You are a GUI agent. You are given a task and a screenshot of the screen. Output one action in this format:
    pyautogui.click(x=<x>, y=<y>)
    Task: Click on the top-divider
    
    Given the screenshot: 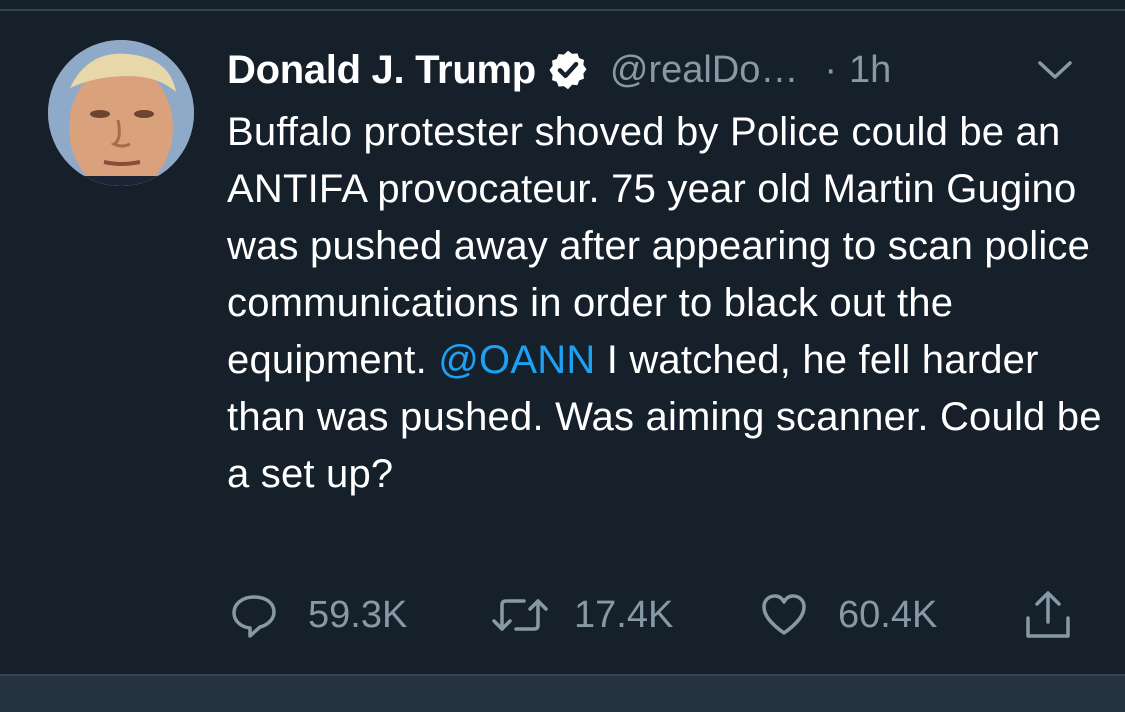 What is the action you would take?
    pyautogui.click(x=562, y=10)
    